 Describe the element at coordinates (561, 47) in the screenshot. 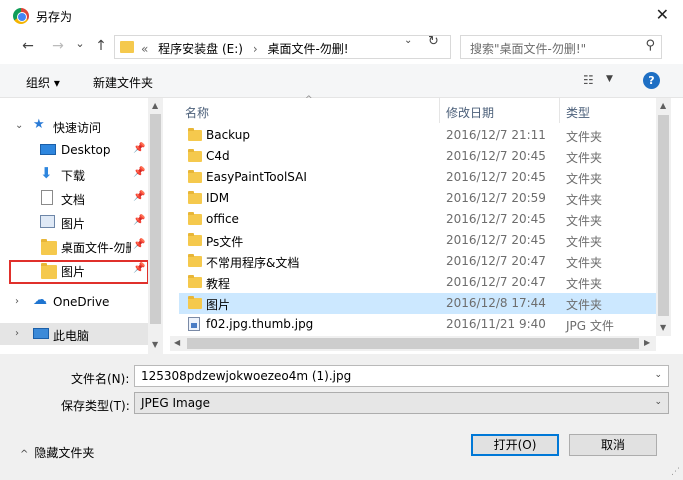

I see `search-input: 搜索"桌面文件-勿删!" ⚲` at that location.